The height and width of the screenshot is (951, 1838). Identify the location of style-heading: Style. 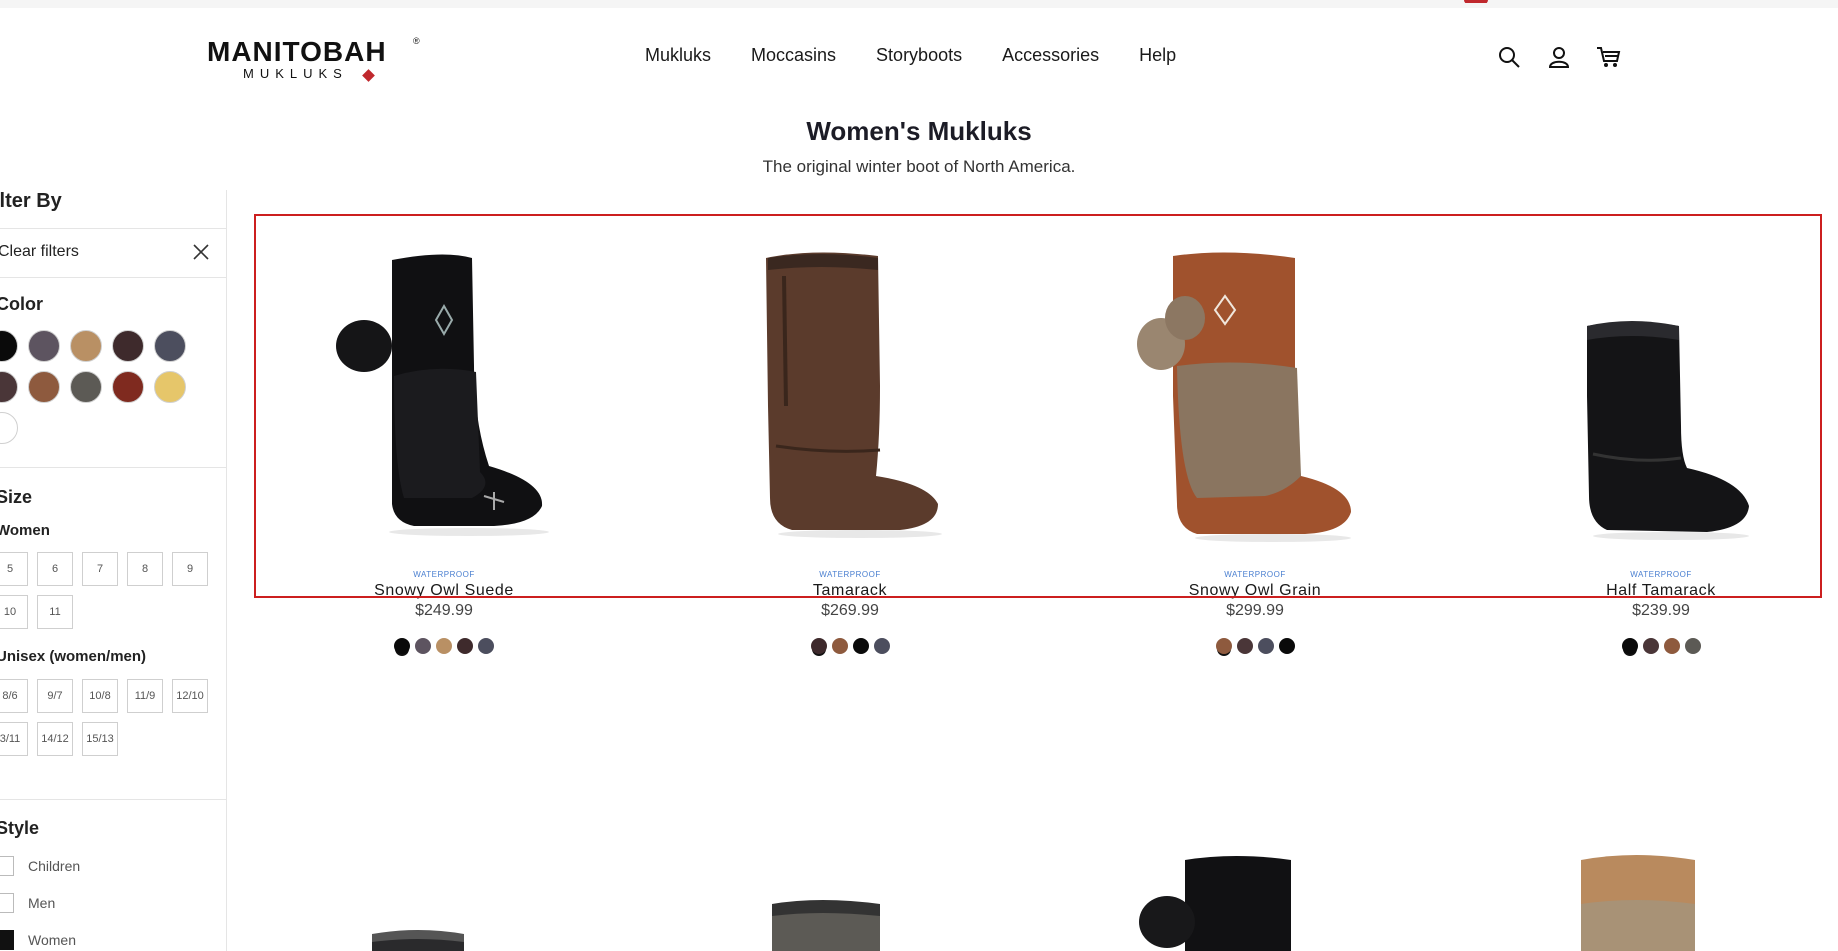
(20, 828).